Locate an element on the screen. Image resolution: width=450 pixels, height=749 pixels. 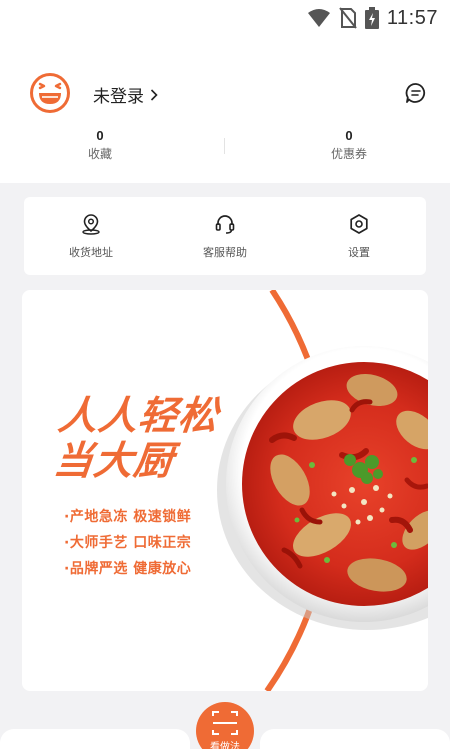
status-icons: 11:57 is located at coordinates (372, 18).